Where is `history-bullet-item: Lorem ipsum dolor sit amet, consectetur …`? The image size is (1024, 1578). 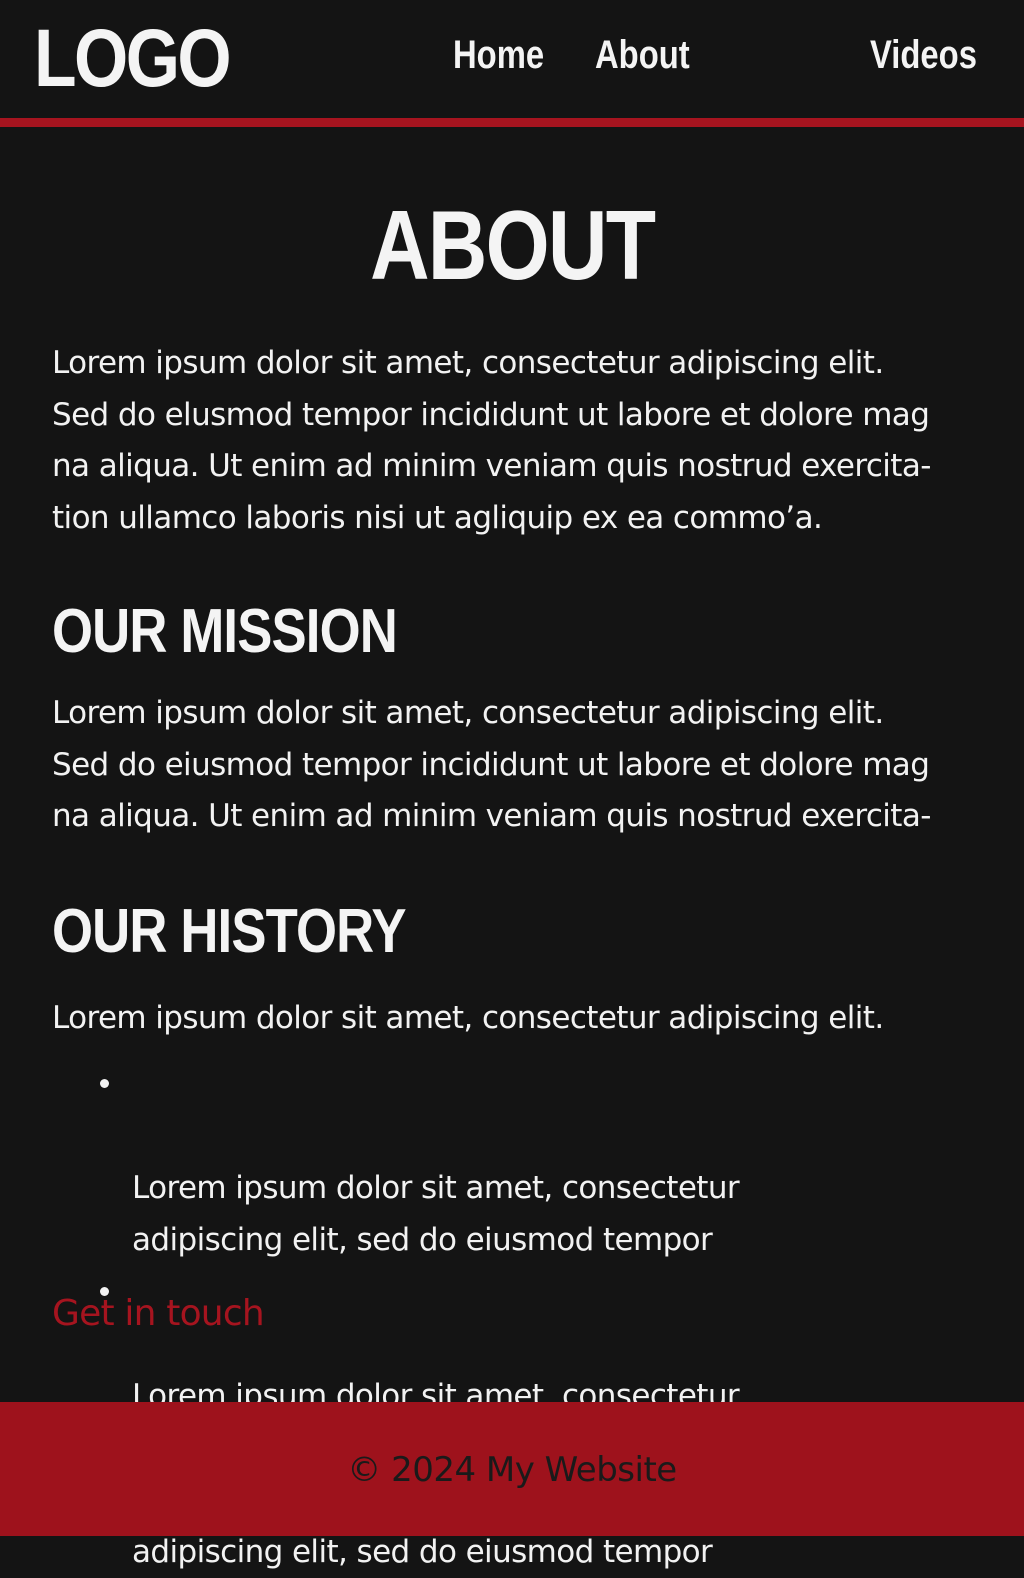
history-bullet-item: Lorem ipsum dolor sit amet, consectetur … is located at coordinates (476, 1162).